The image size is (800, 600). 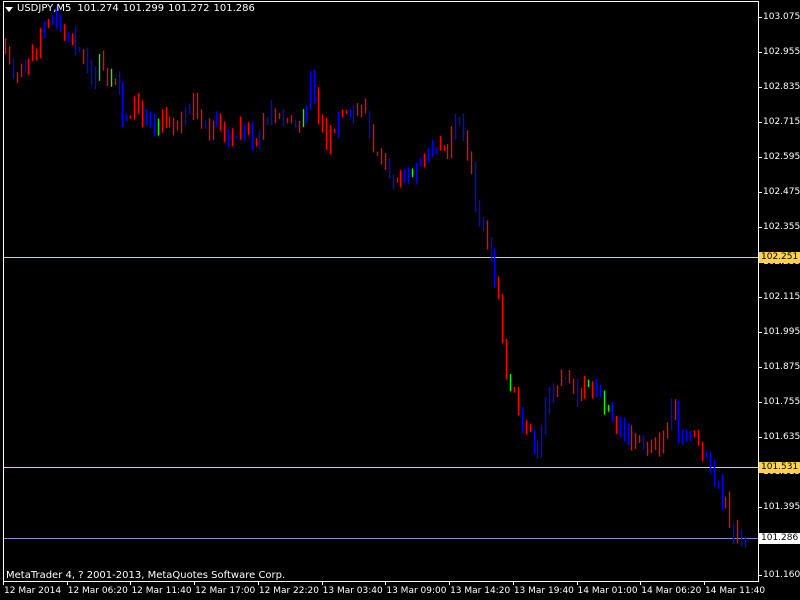 I want to click on quote-high: 101.299, so click(x=143, y=8).